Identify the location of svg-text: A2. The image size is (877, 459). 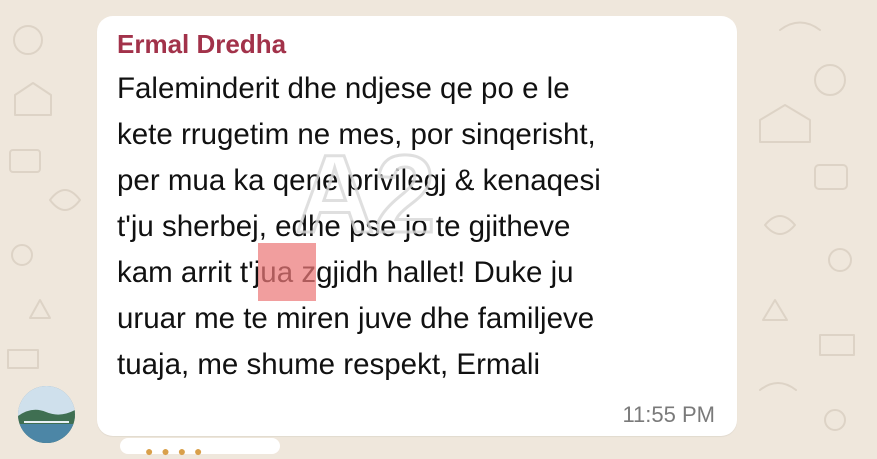
(365, 194).